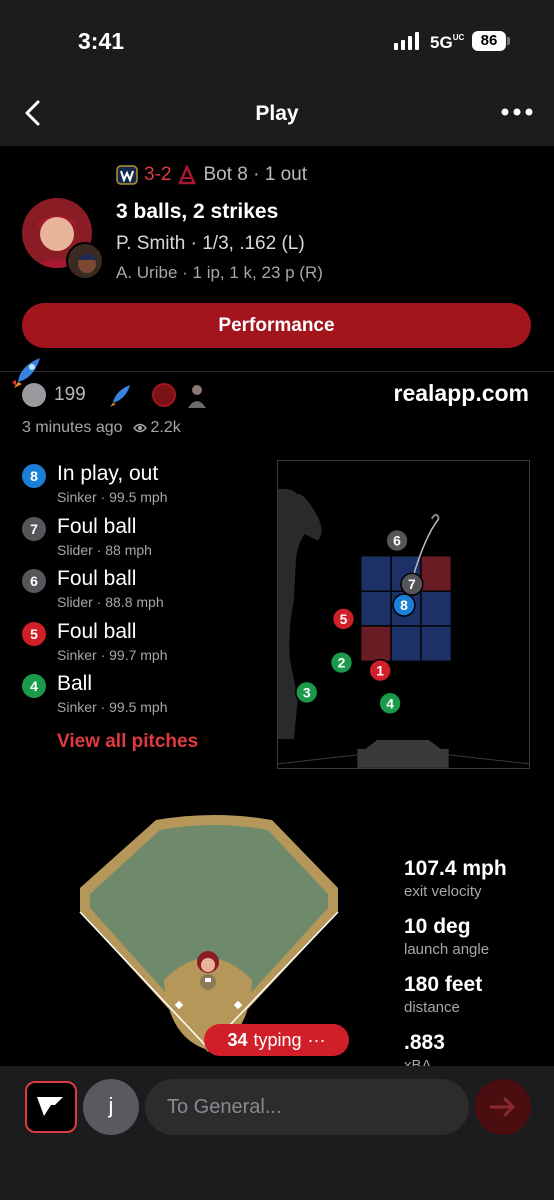 The width and height of the screenshot is (554, 1200). Describe the element at coordinates (163, 395) in the screenshot. I see `reaction-dot-icon` at that location.